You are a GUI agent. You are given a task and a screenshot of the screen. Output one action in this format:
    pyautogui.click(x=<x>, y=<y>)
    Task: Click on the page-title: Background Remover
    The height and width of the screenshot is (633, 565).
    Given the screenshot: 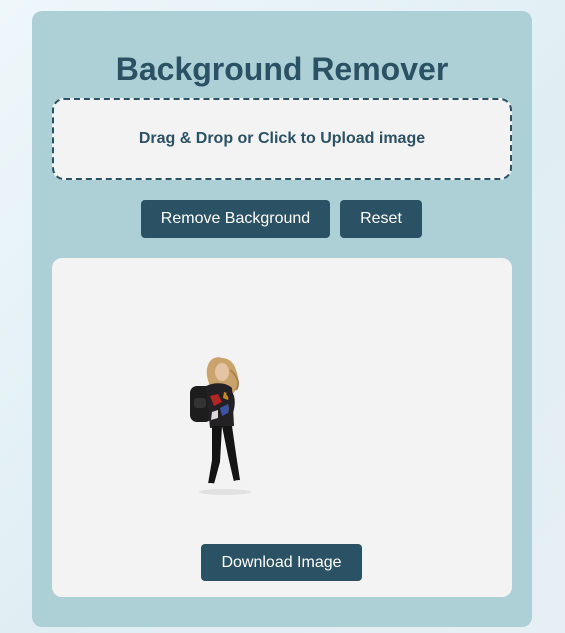 What is the action you would take?
    pyautogui.click(x=282, y=69)
    